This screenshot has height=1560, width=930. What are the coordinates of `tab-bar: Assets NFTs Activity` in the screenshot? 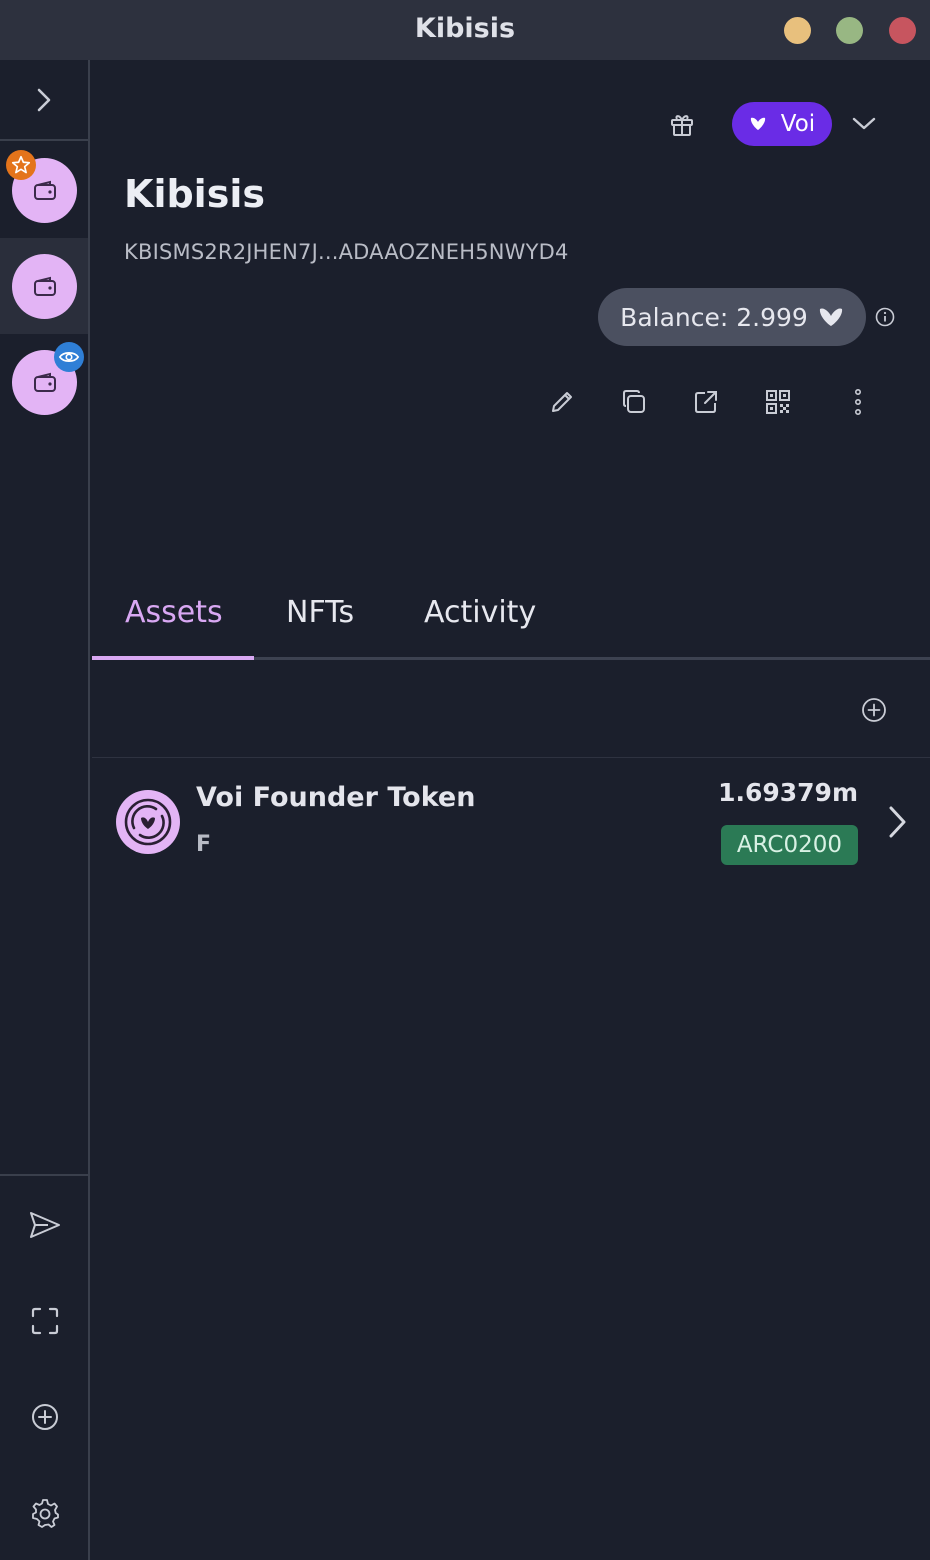 It's located at (511, 620).